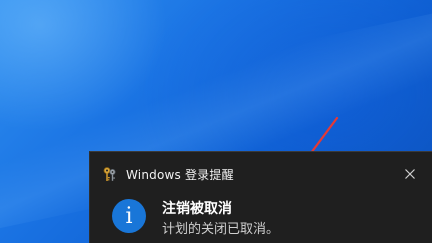  I want to click on notification-app-name: Windows 登录提醒, so click(180, 174).